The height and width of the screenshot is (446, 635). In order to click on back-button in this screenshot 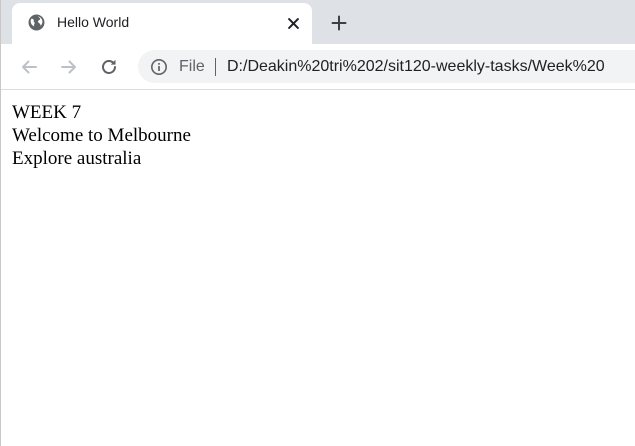, I will do `click(29, 67)`.